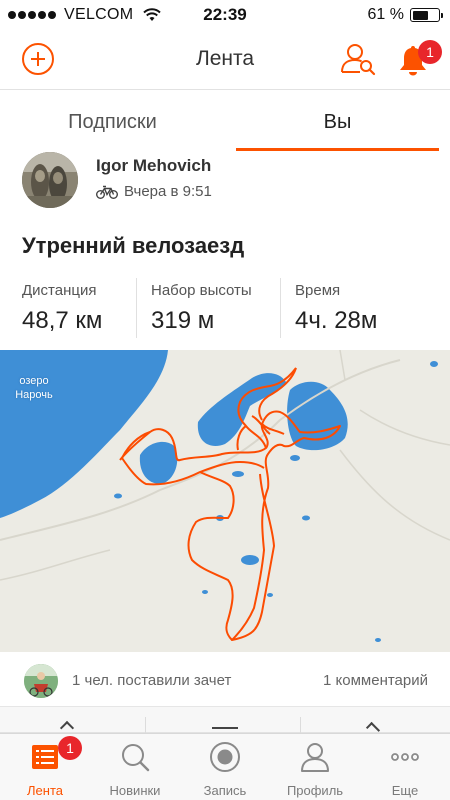 The height and width of the screenshot is (800, 450). I want to click on activity-time: Вчера в 9:51, so click(168, 191).